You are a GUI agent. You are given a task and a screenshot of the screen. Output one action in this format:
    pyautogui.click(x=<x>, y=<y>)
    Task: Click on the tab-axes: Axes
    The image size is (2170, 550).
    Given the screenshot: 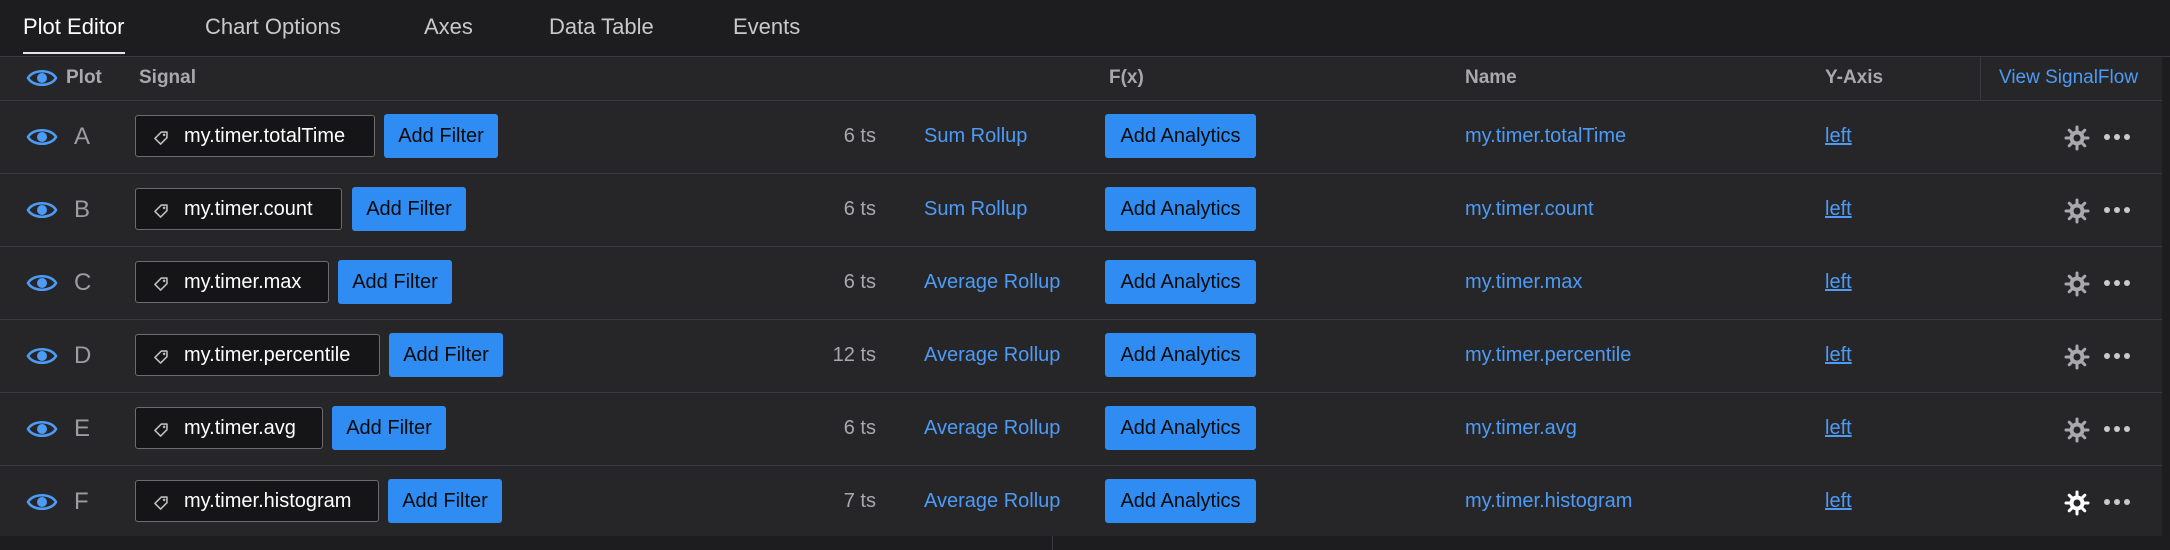 What is the action you would take?
    pyautogui.click(x=448, y=27)
    